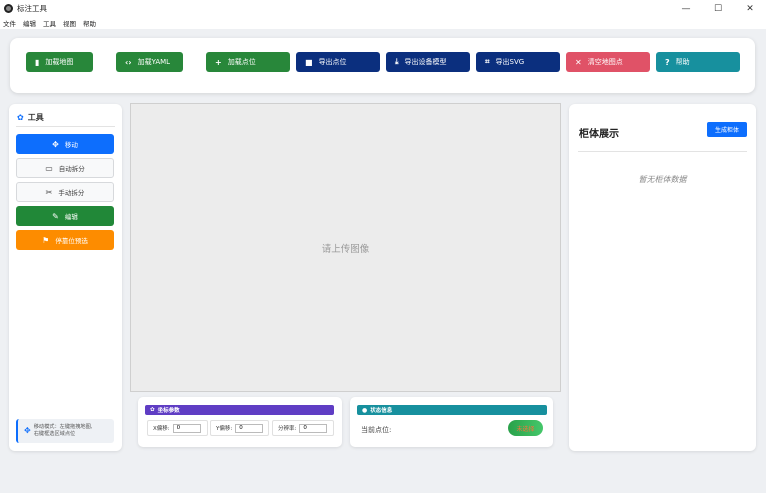 The width and height of the screenshot is (766, 493). What do you see at coordinates (376, 430) in the screenshot?
I see `current-point-label: 当前点位:` at bounding box center [376, 430].